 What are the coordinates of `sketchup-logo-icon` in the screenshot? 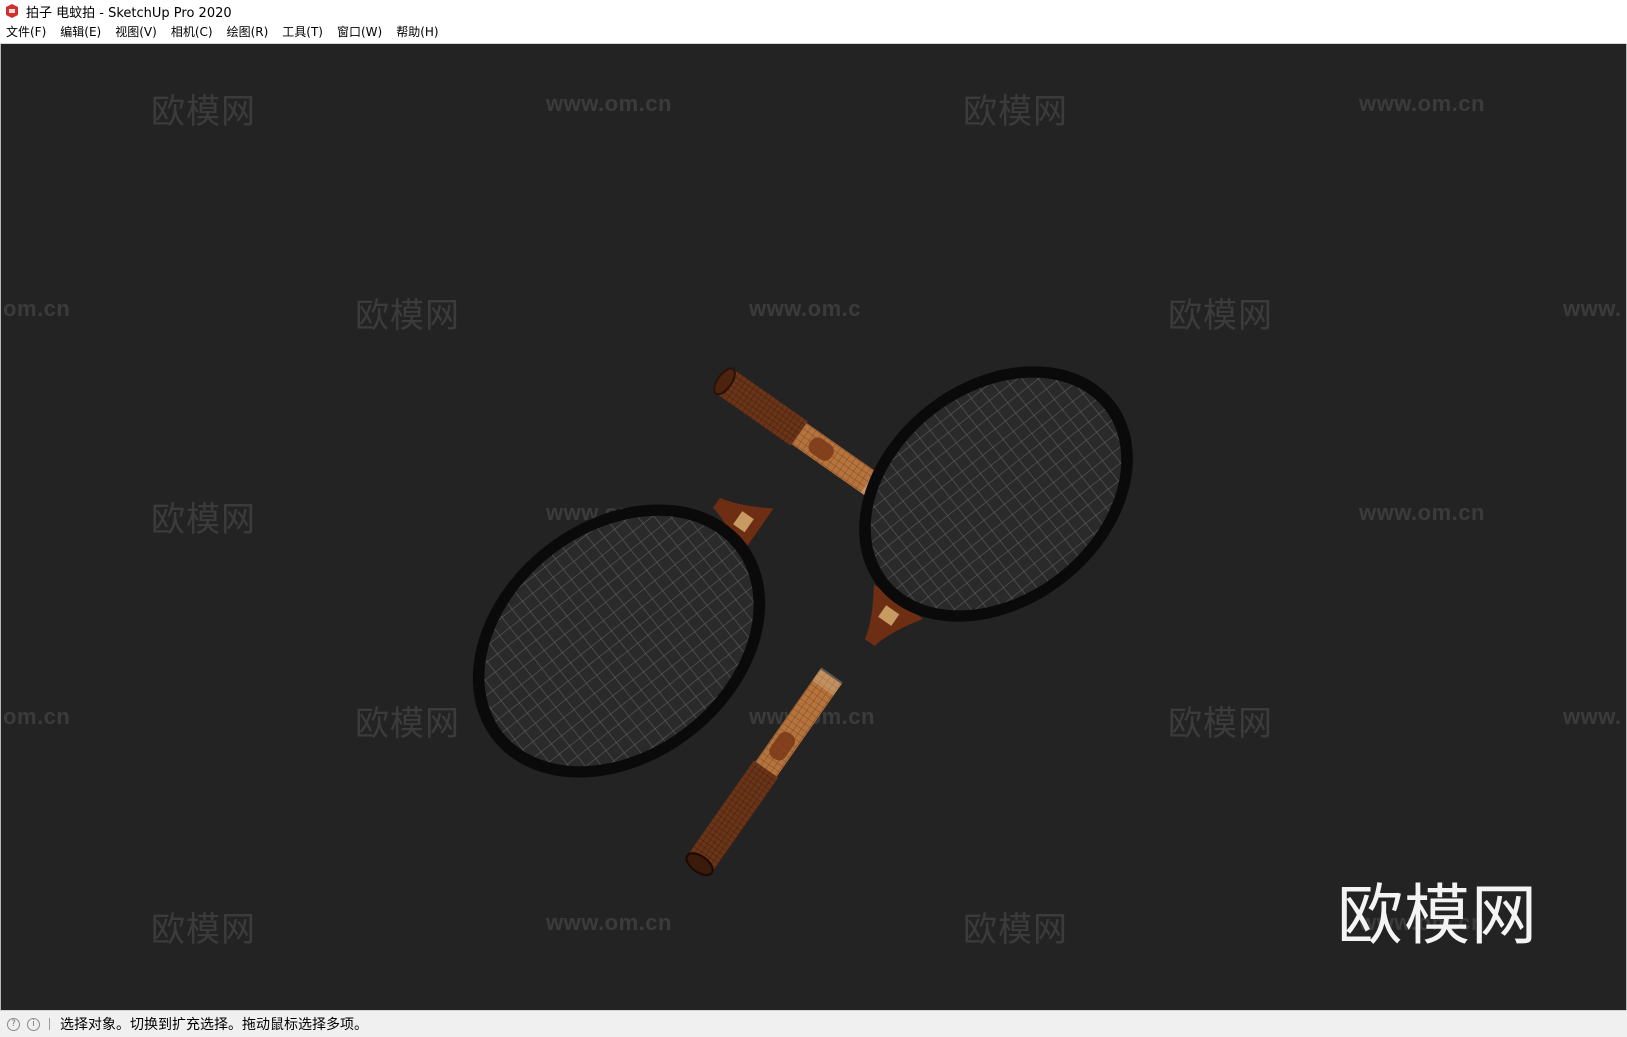 It's located at (12, 11).